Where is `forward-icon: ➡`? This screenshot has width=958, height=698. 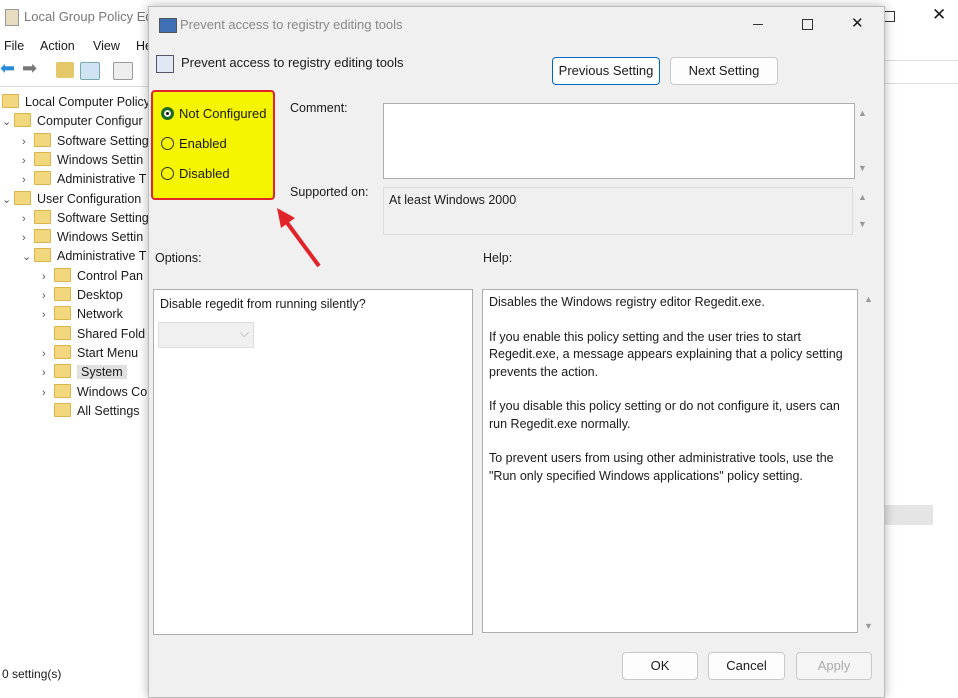
forward-icon: ➡ is located at coordinates (31, 68).